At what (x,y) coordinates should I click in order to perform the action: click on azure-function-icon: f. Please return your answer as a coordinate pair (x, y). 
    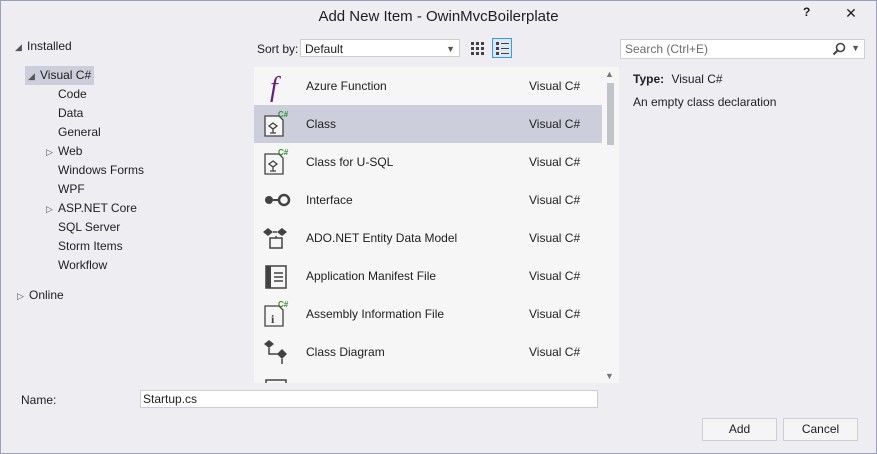
    Looking at the image, I should click on (275, 87).